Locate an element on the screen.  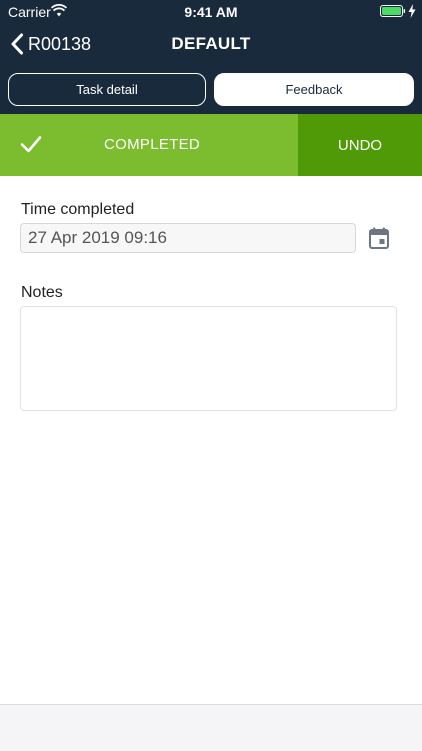
status-bar: Carrier 9:41 AM is located at coordinates (211, 11).